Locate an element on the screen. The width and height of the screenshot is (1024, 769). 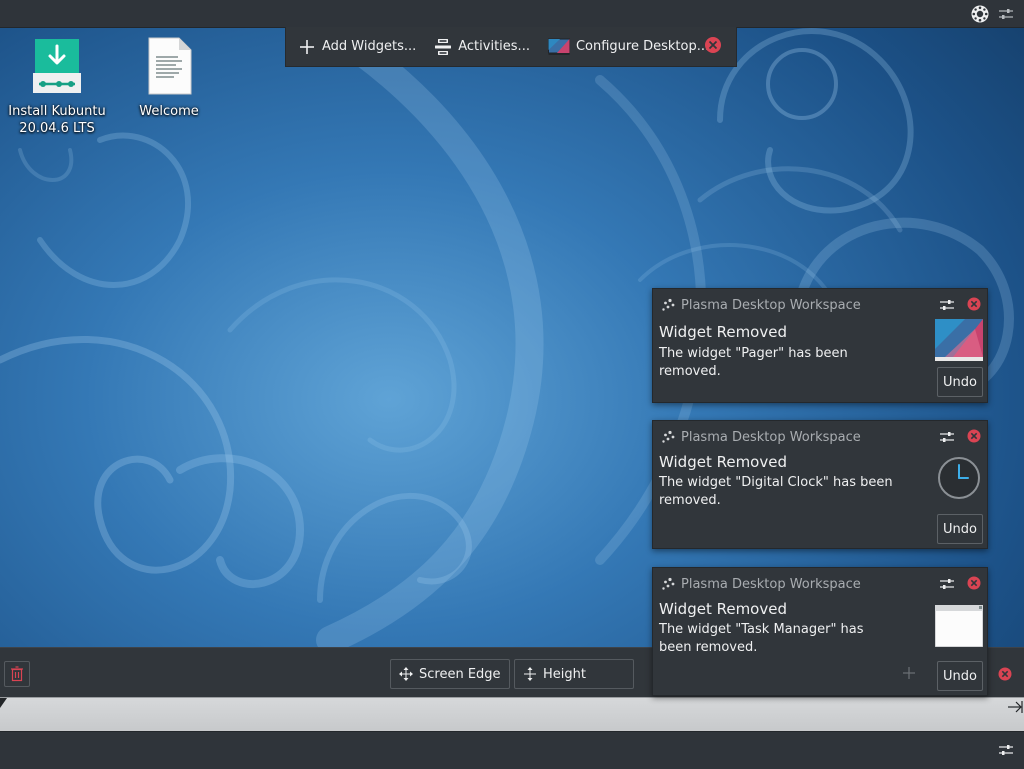
installer-download-icon is located at coordinates (57, 66).